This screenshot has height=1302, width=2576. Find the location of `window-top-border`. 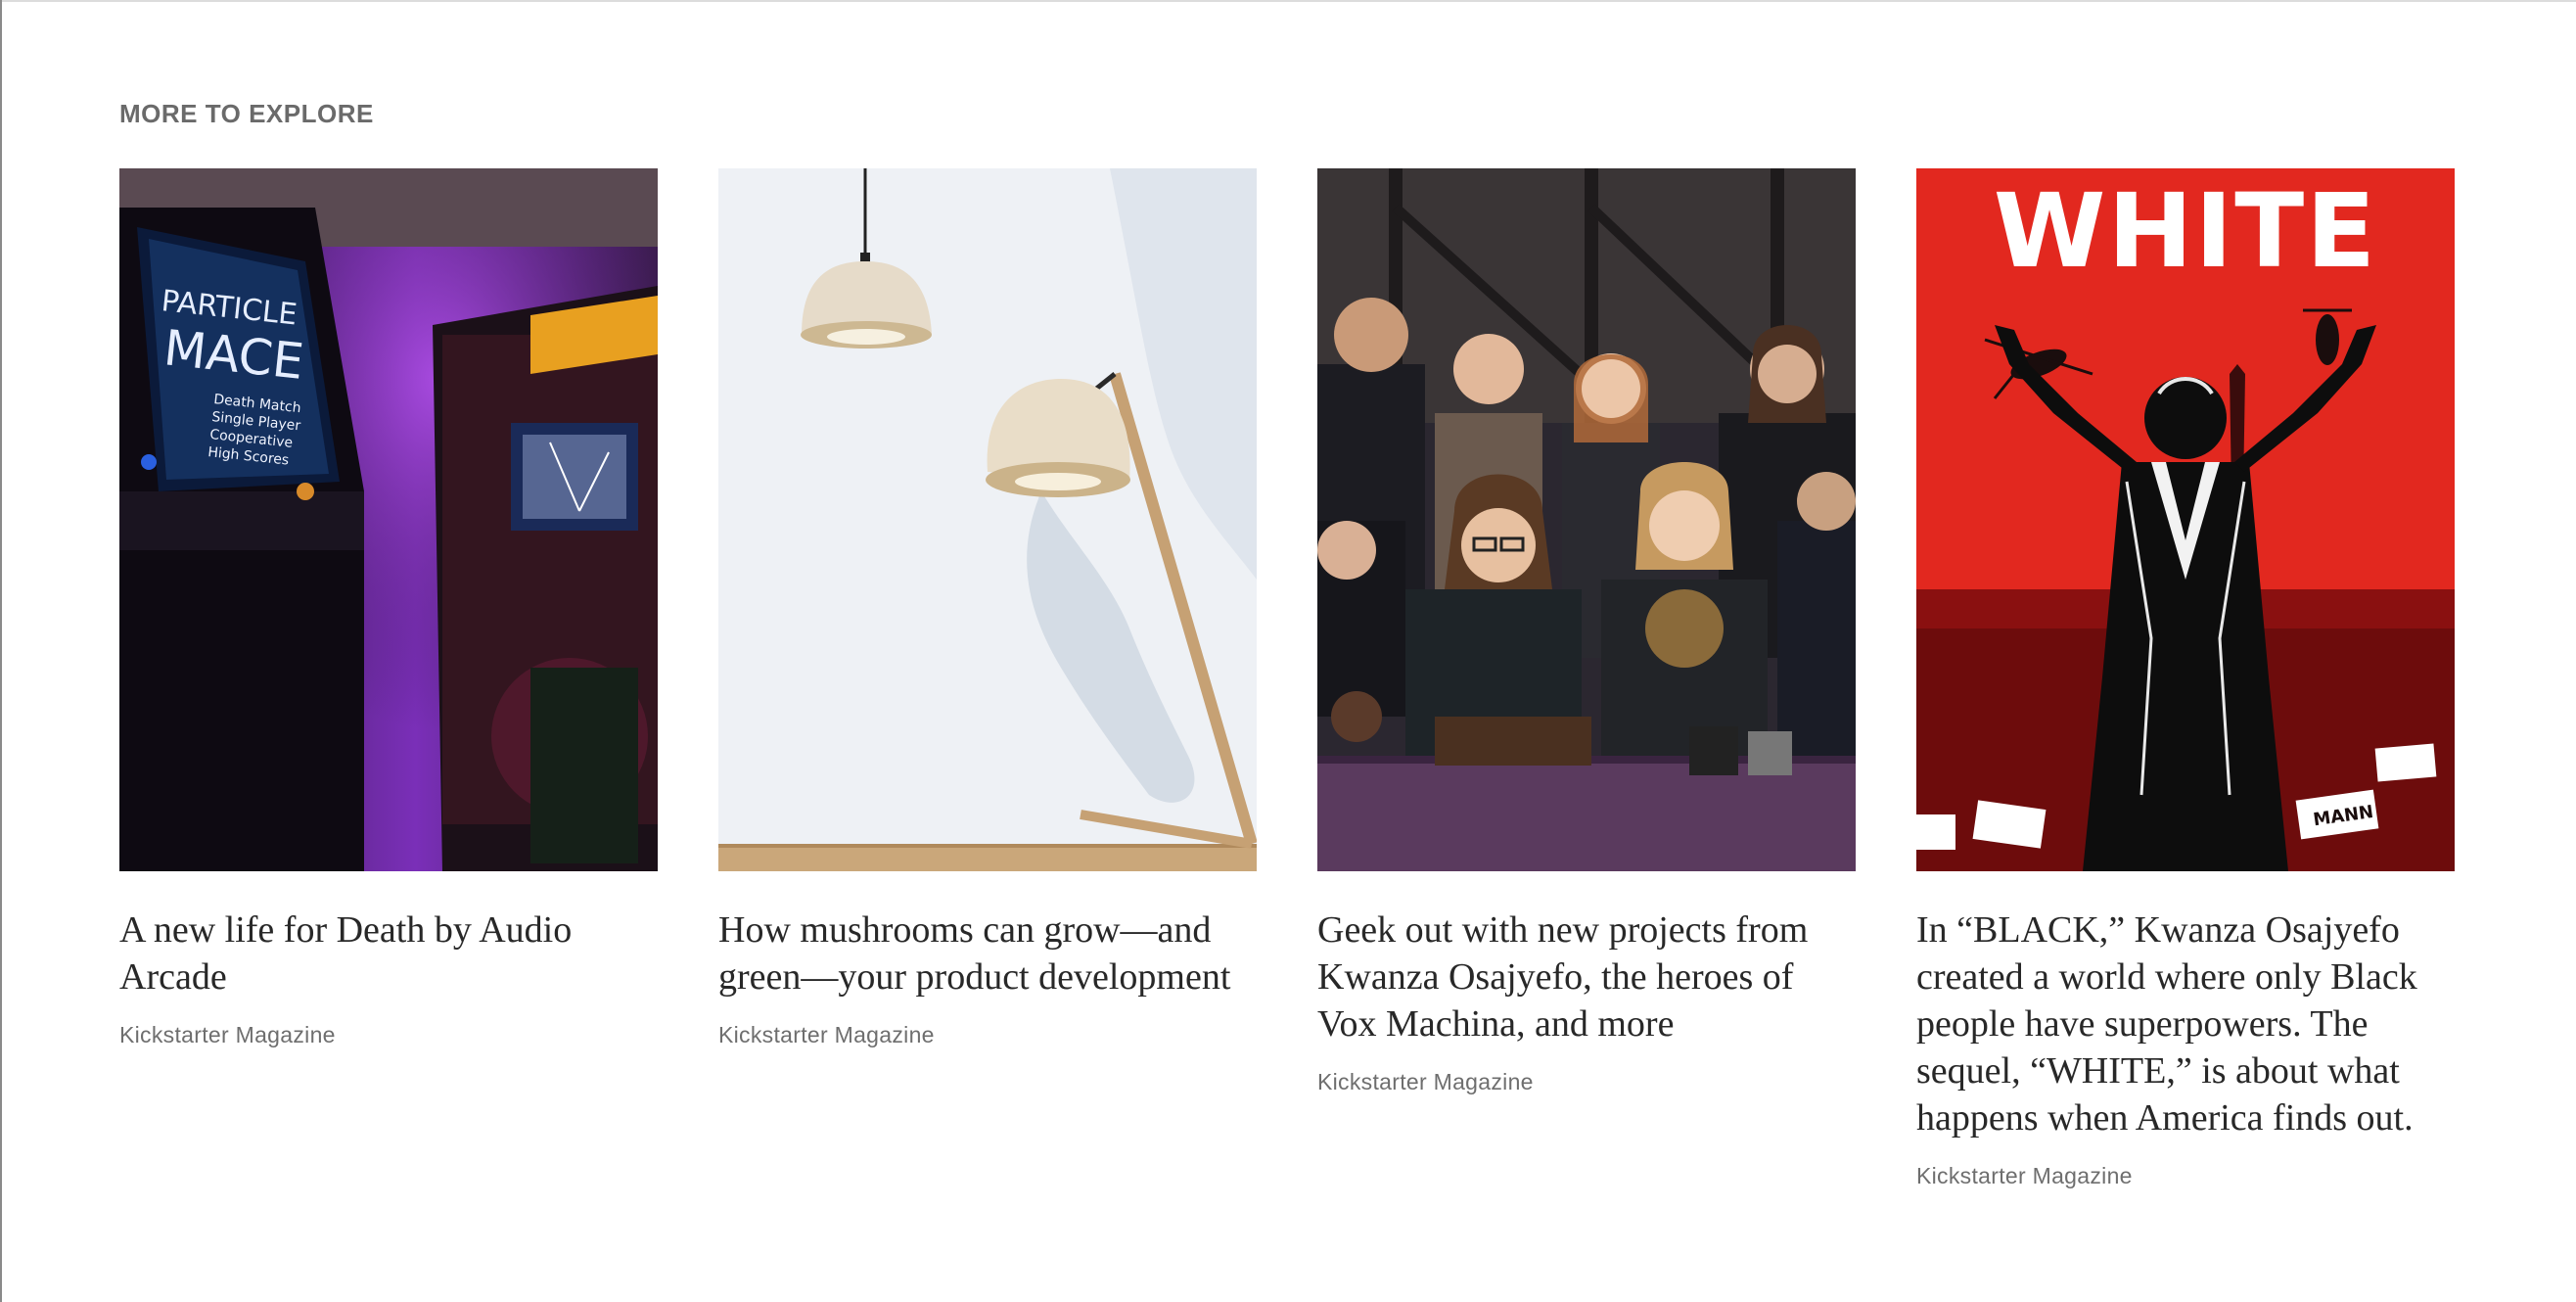

window-top-border is located at coordinates (1288, 1).